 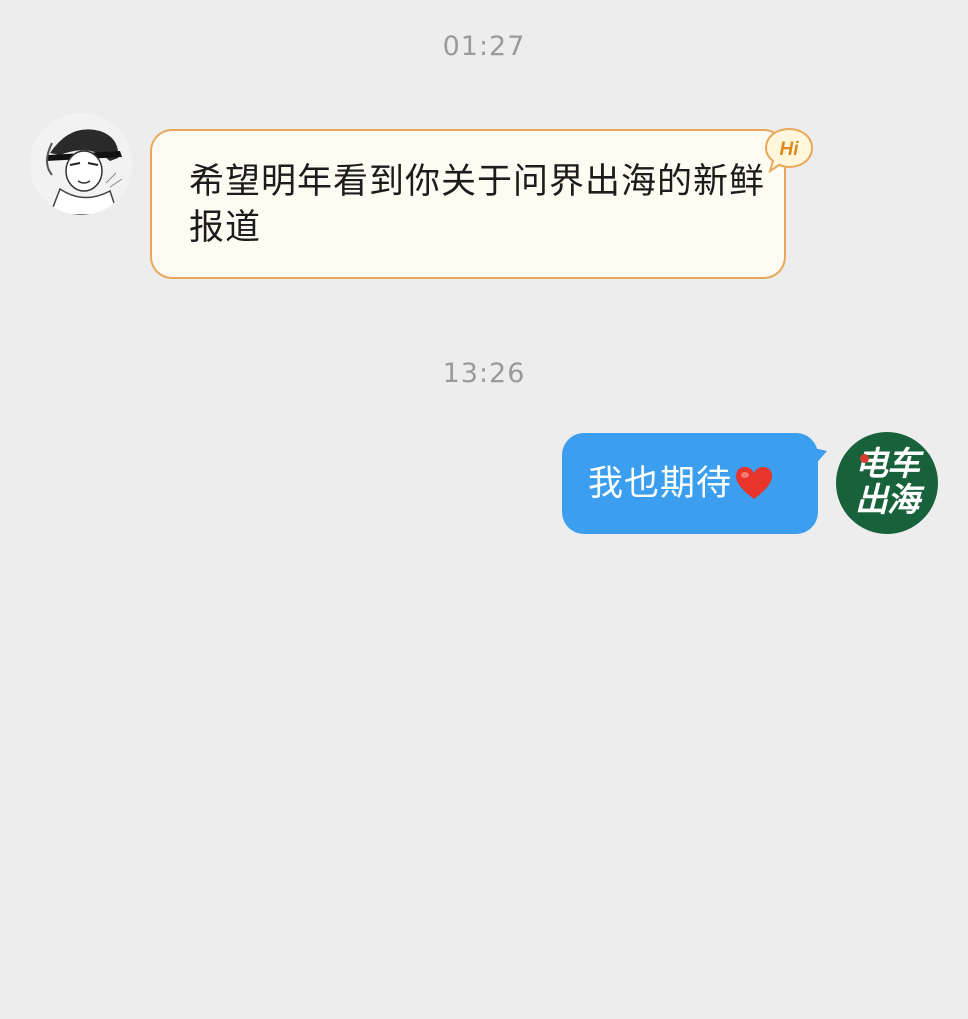 I want to click on outgoing-message-bubble: 我也期待, so click(x=690, y=483).